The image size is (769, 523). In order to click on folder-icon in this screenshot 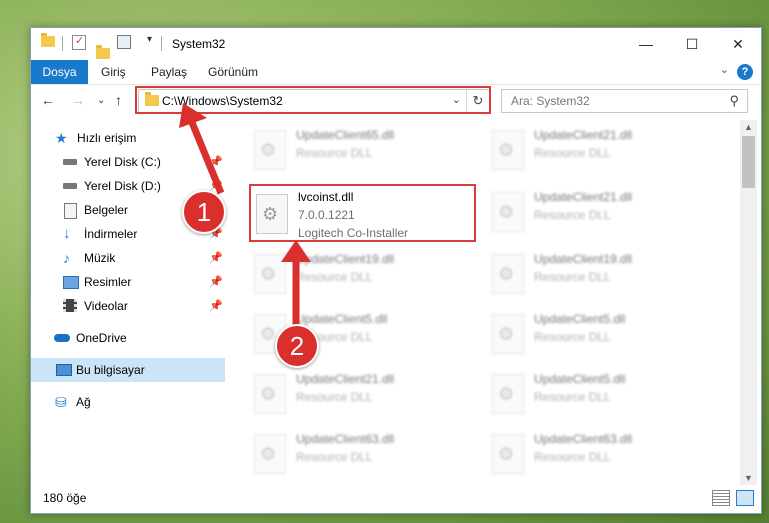, I will do `click(48, 40)`.